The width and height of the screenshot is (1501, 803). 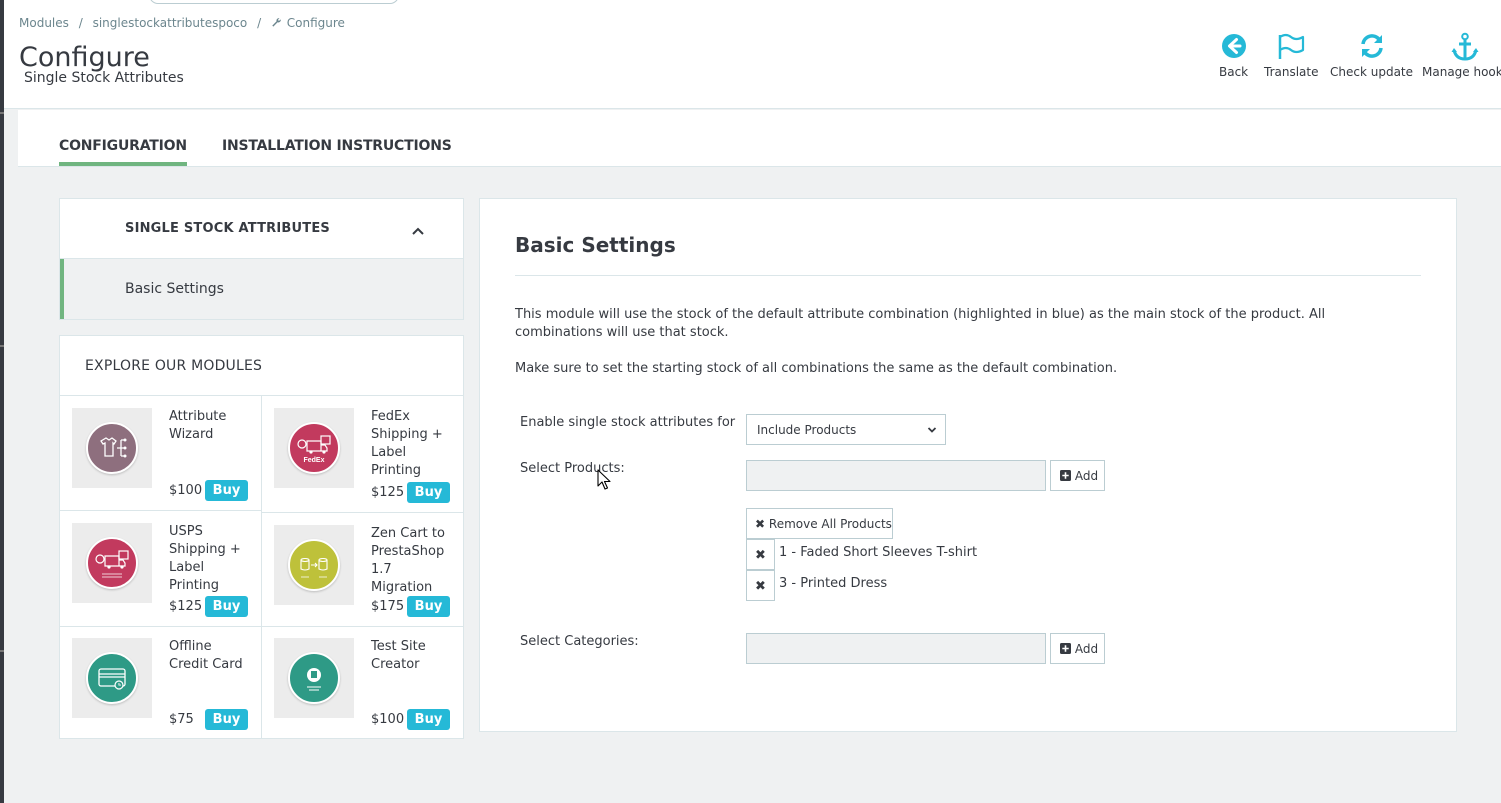 What do you see at coordinates (579, 641) in the screenshot?
I see `select-categories-label: Select Categories:` at bounding box center [579, 641].